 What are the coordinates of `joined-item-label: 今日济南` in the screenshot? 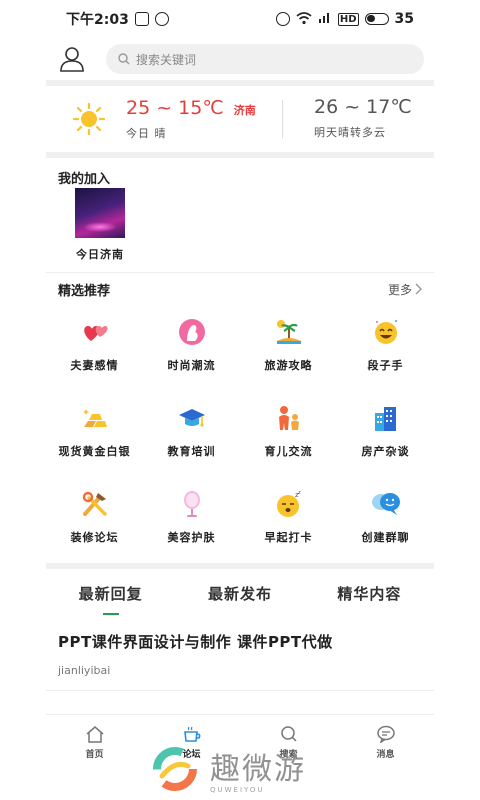 It's located at (100, 254).